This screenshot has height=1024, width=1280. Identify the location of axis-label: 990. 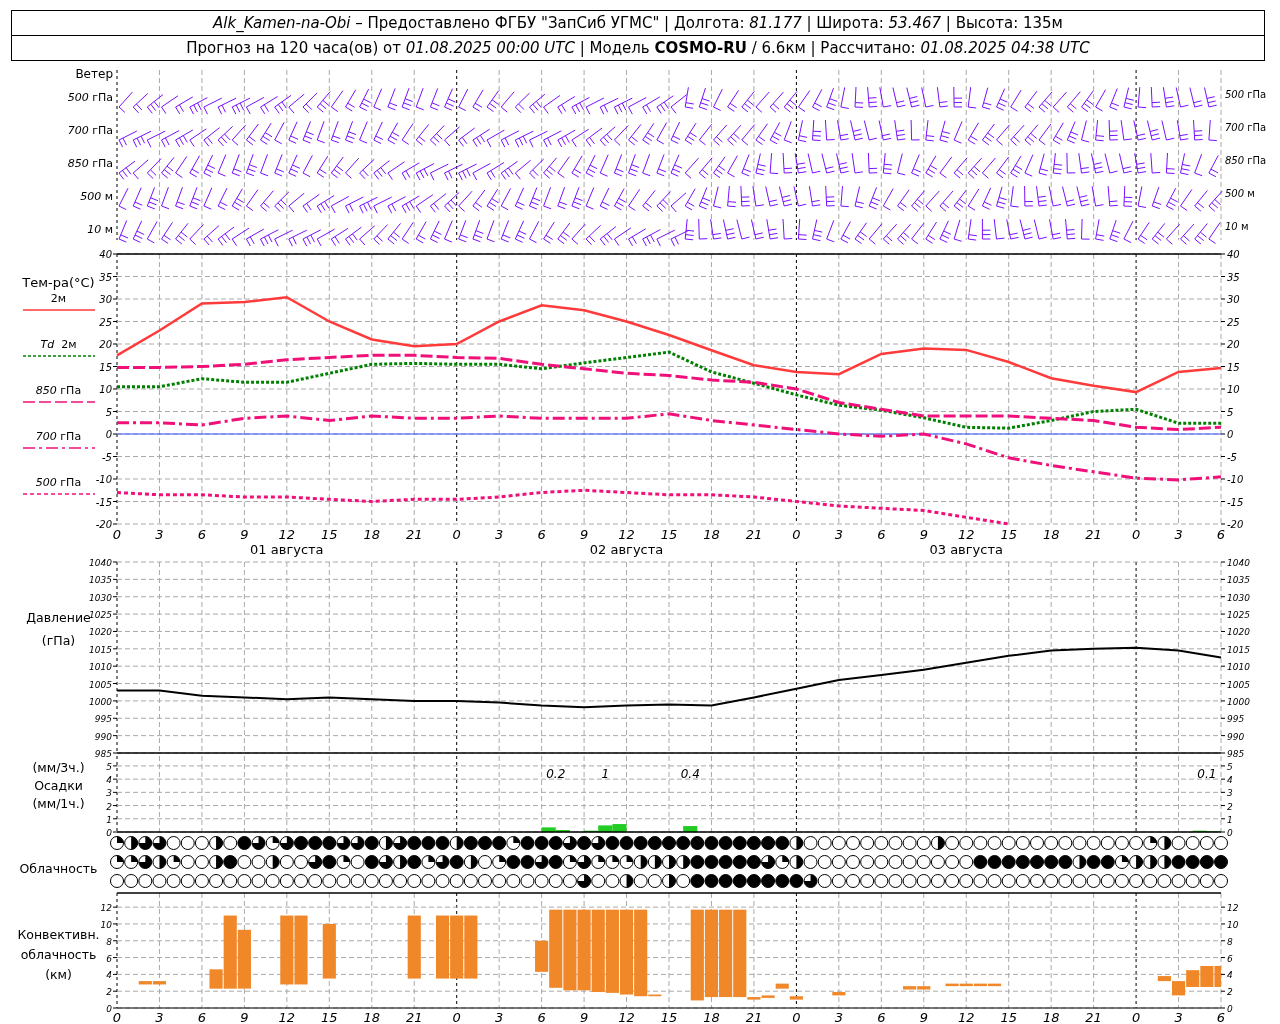
(103, 736).